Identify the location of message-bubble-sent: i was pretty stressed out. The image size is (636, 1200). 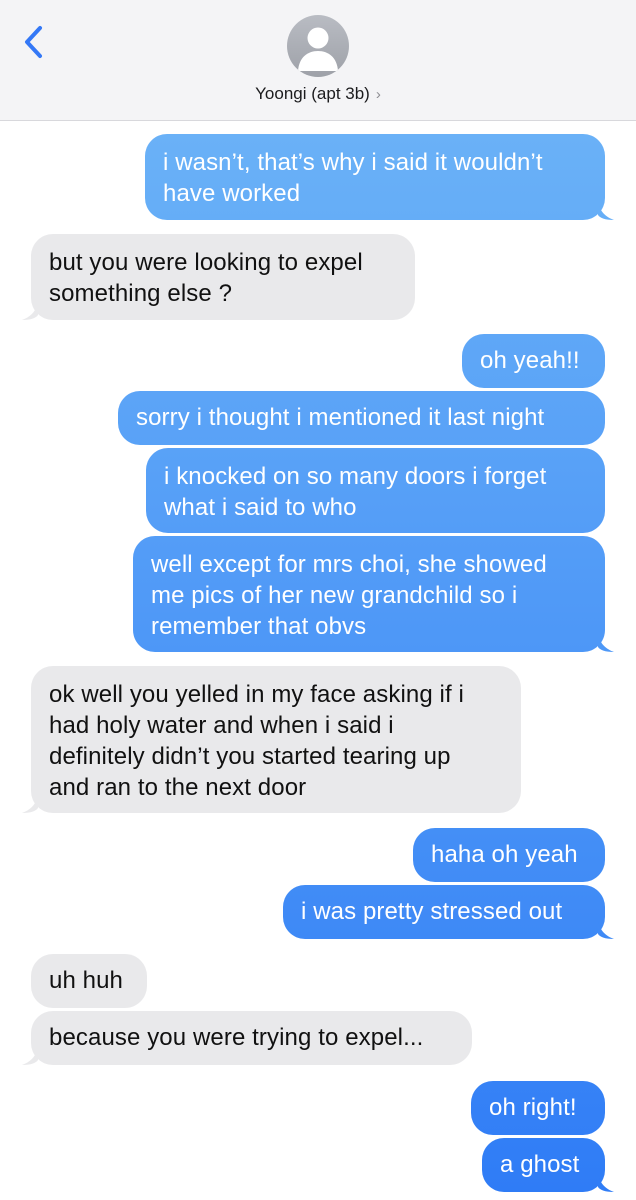
(444, 912).